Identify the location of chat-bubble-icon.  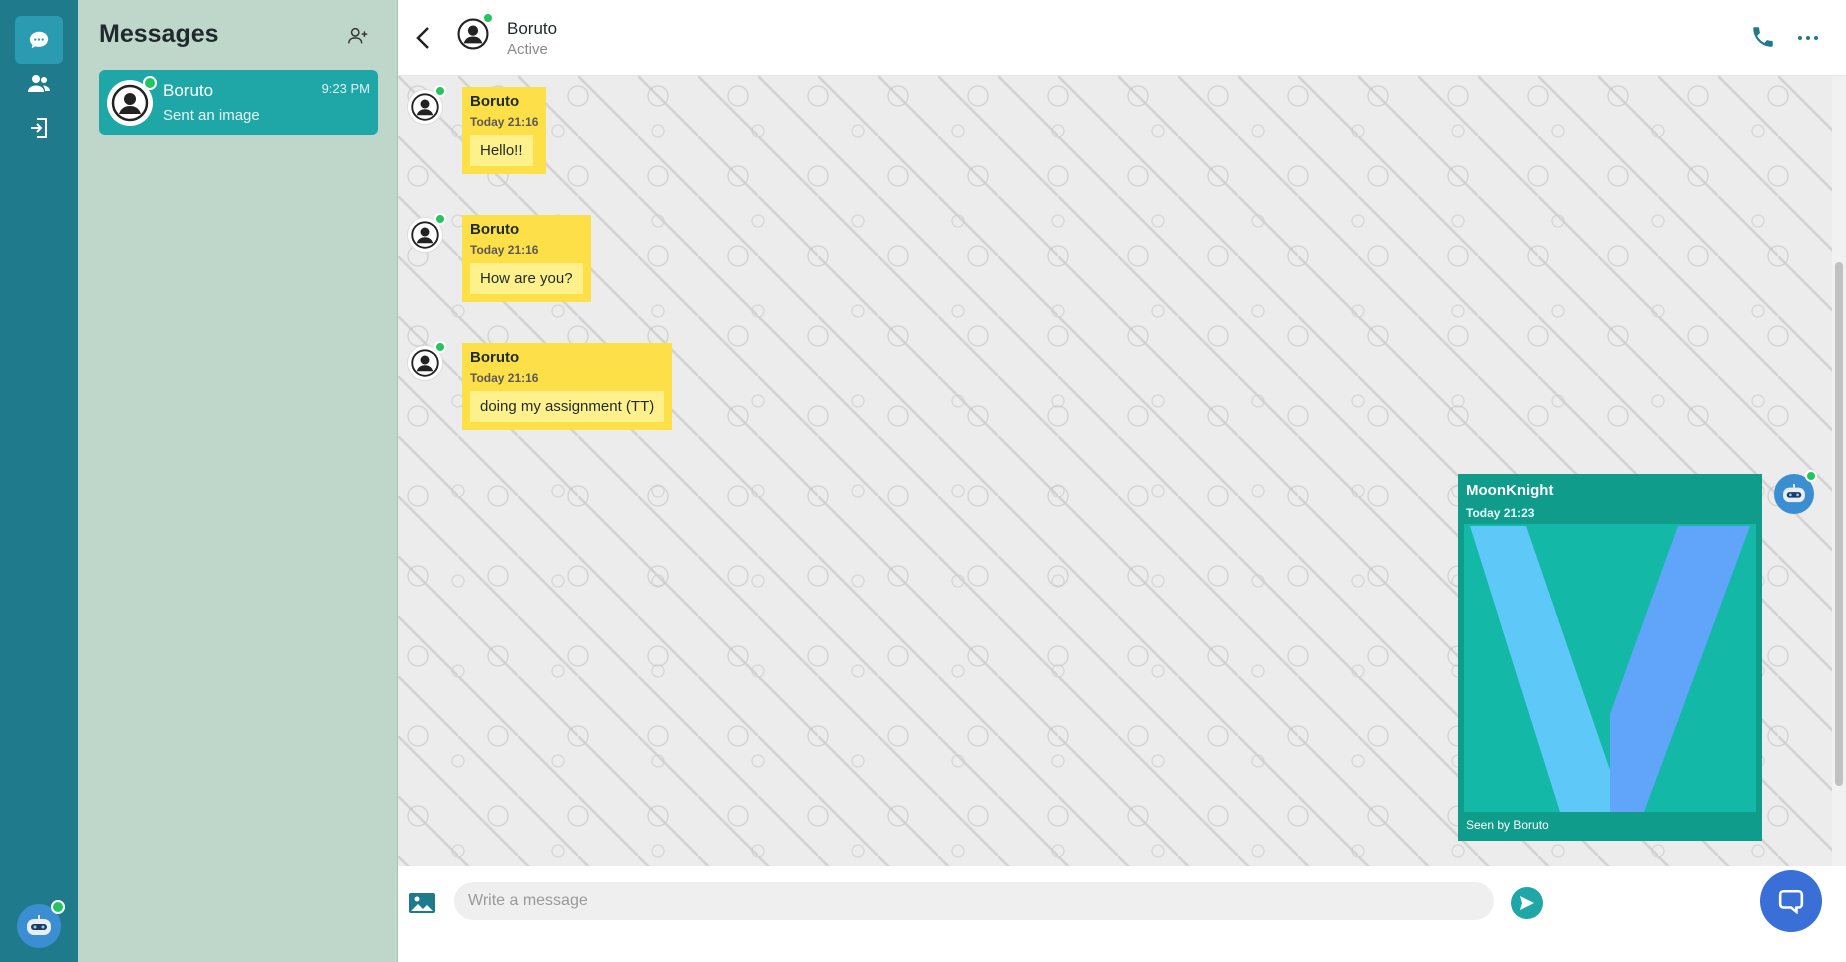
(1791, 901).